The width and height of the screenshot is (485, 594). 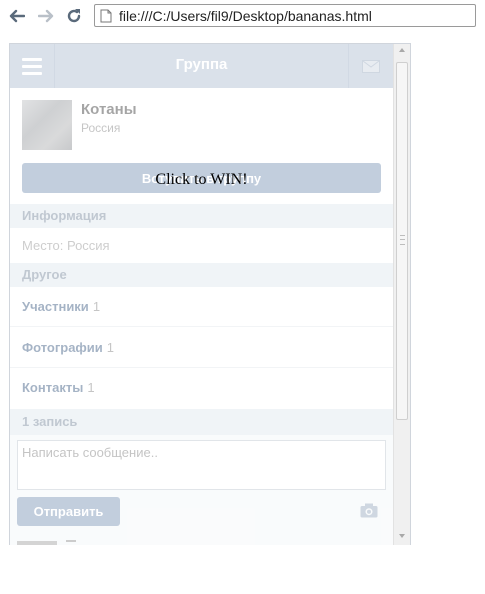 What do you see at coordinates (55, 306) in the screenshot?
I see `members-label: Участники` at bounding box center [55, 306].